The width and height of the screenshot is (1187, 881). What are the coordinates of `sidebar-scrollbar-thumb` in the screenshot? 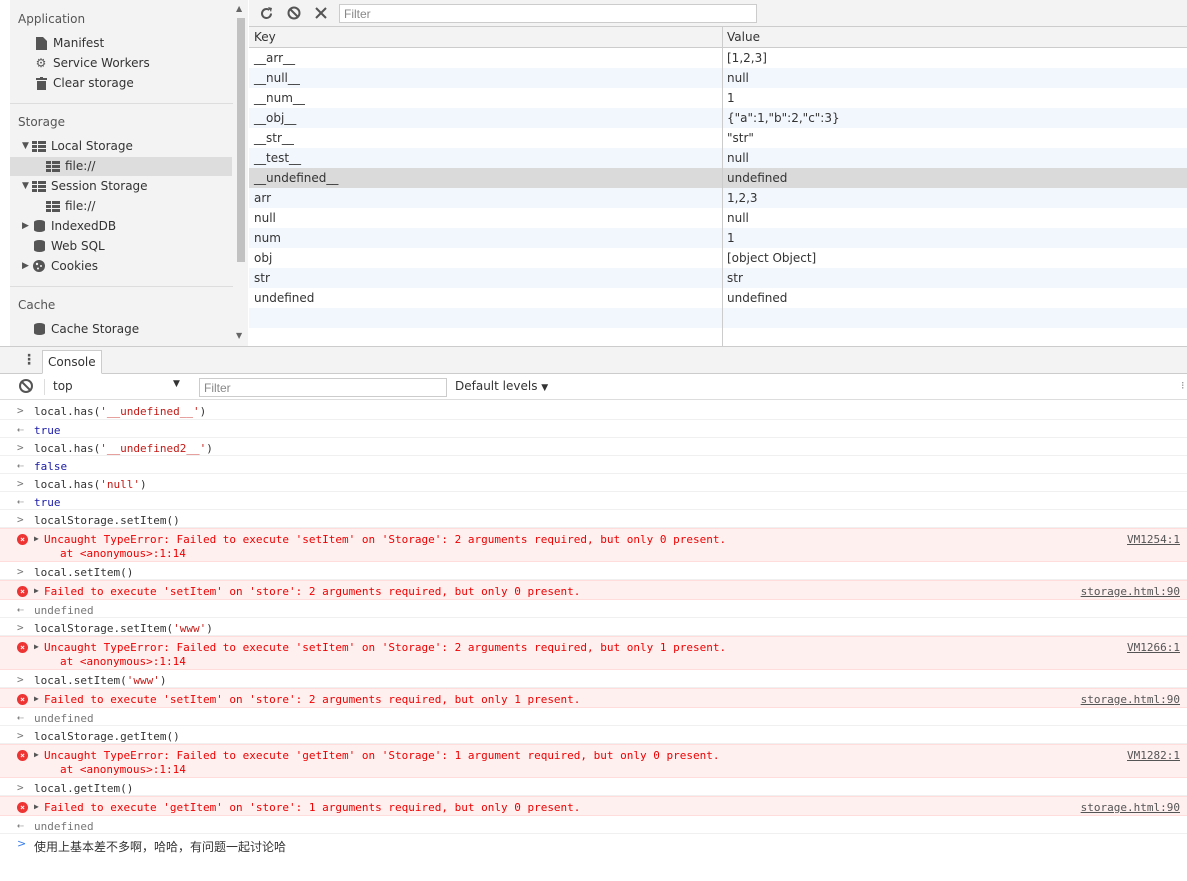 It's located at (241, 140).